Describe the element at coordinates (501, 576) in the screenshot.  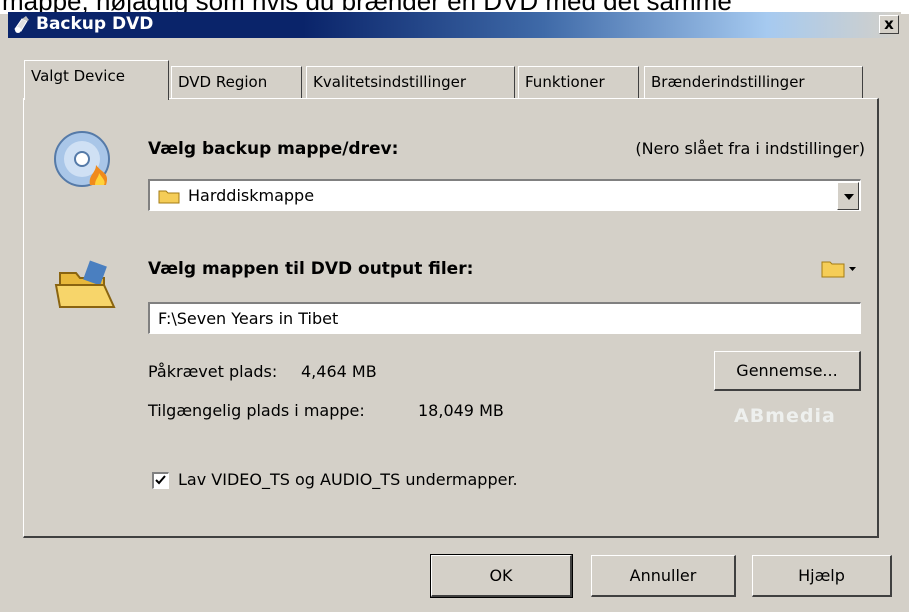
I see `ok-button: OK` at that location.